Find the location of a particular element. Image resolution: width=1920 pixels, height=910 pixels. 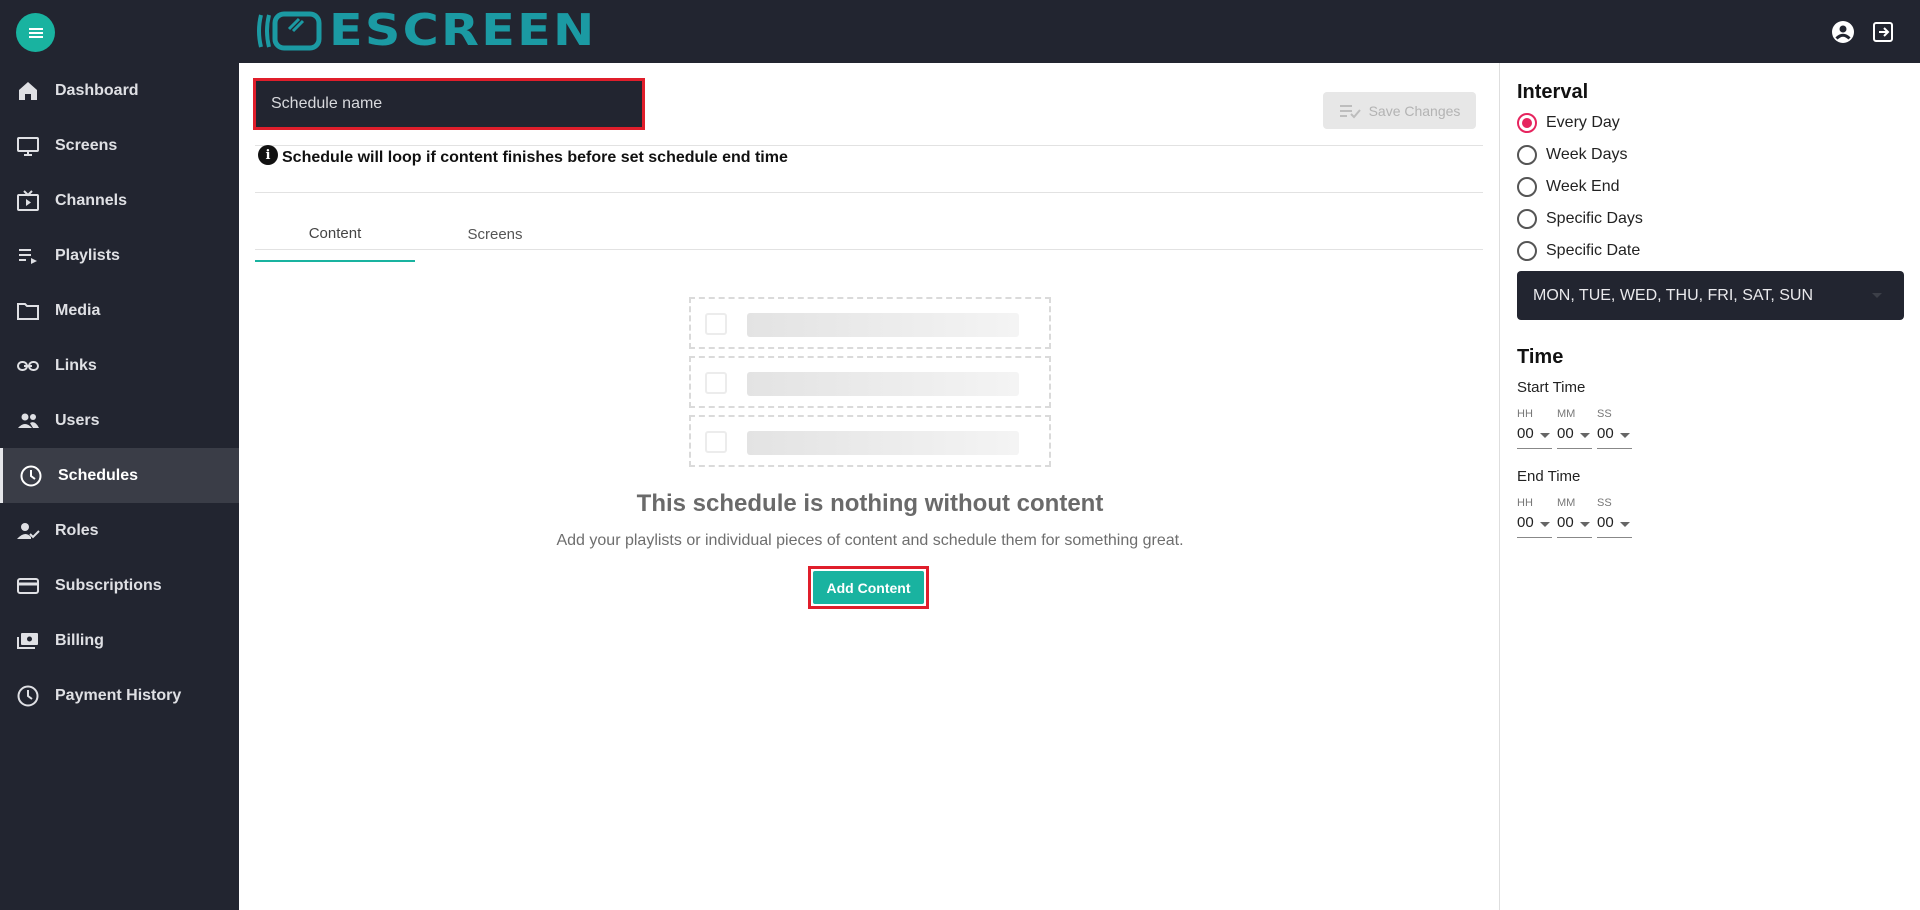

interval-option-specific-date: Specific Date is located at coordinates (1578, 251).